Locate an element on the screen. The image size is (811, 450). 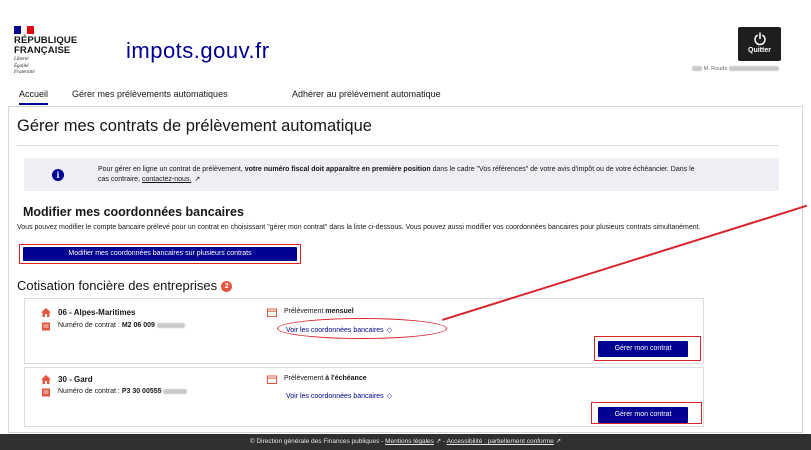
payment-frequency-mode: à l'échéance is located at coordinates (346, 378).